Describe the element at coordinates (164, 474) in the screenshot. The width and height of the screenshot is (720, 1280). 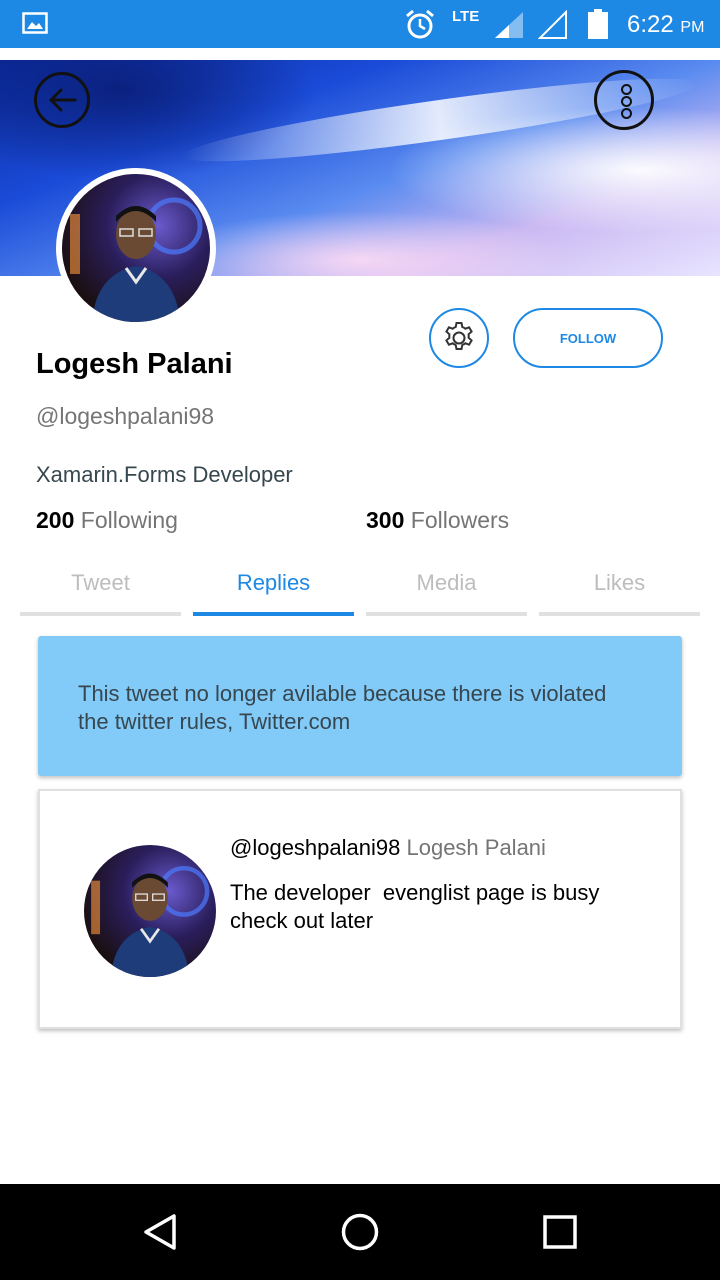
I see `profile-bio: Xamarin.Forms Developer` at that location.